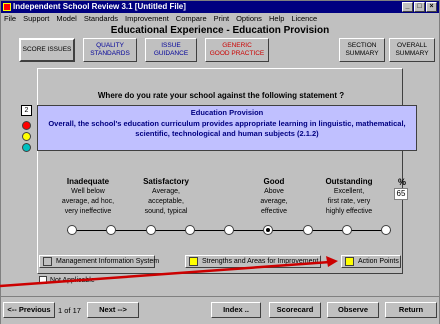 This screenshot has height=324, width=440. I want to click on rating-desc-line: average,, so click(274, 201).